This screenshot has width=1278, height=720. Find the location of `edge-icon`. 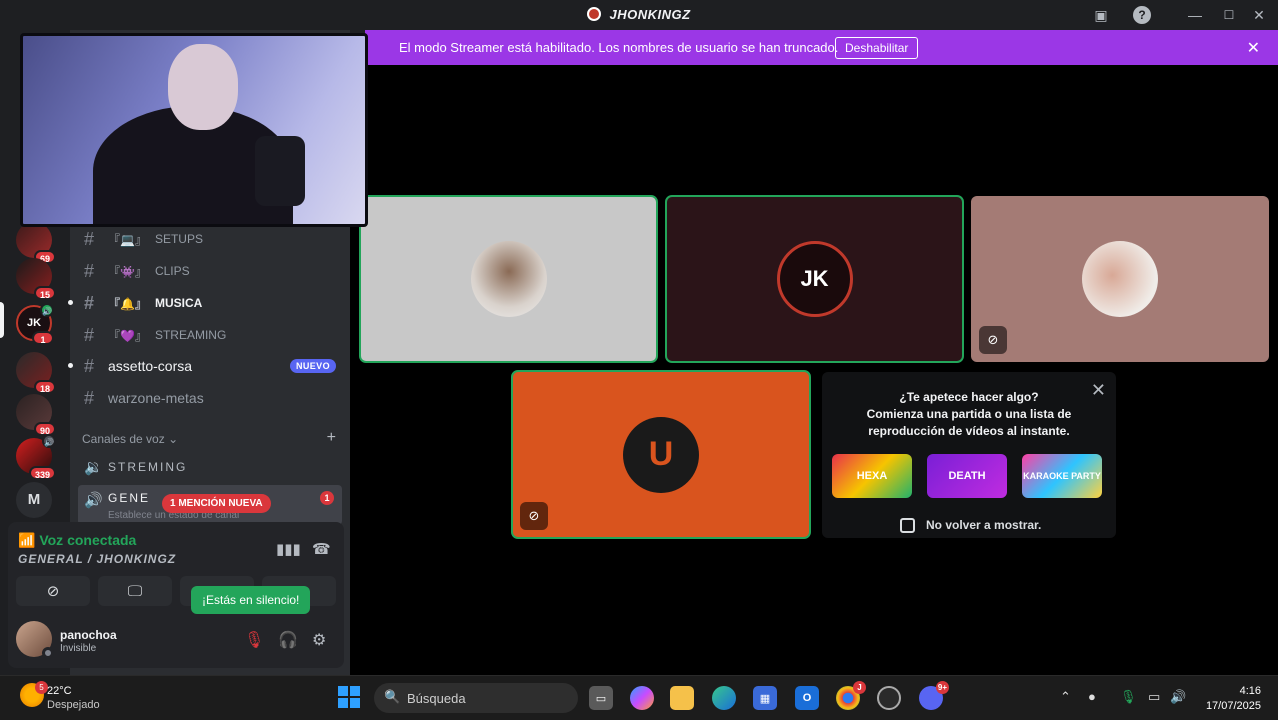

edge-icon is located at coordinates (724, 698).